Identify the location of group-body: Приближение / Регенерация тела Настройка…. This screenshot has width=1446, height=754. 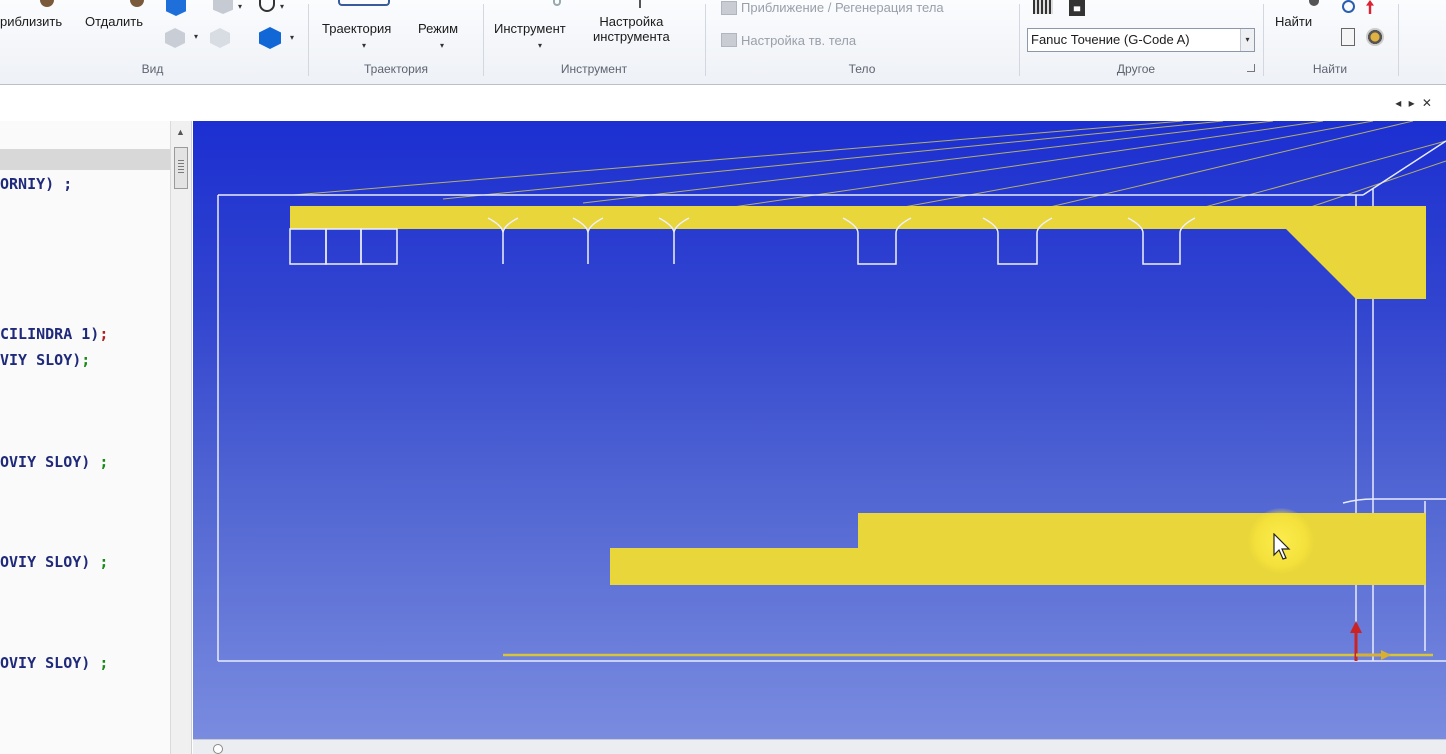
(862, 42).